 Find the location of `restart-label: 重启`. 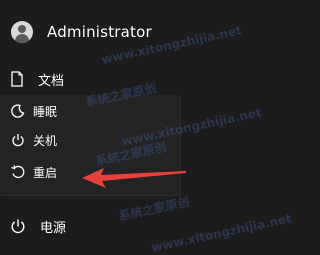

restart-label: 重启 is located at coordinates (45, 172).